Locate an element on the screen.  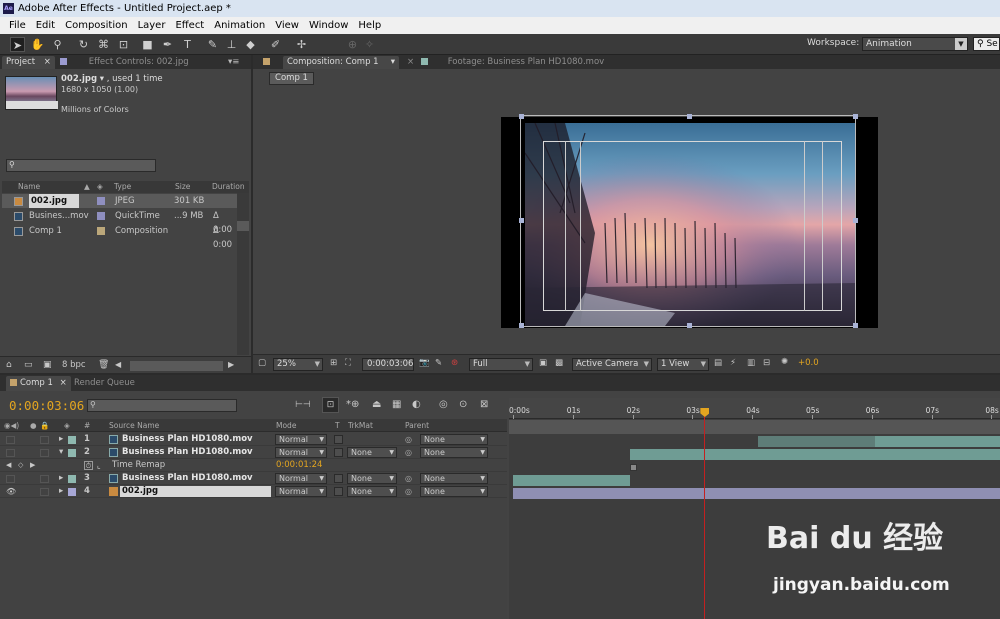
label-column-icon: ◈ is located at coordinates (100, 187).